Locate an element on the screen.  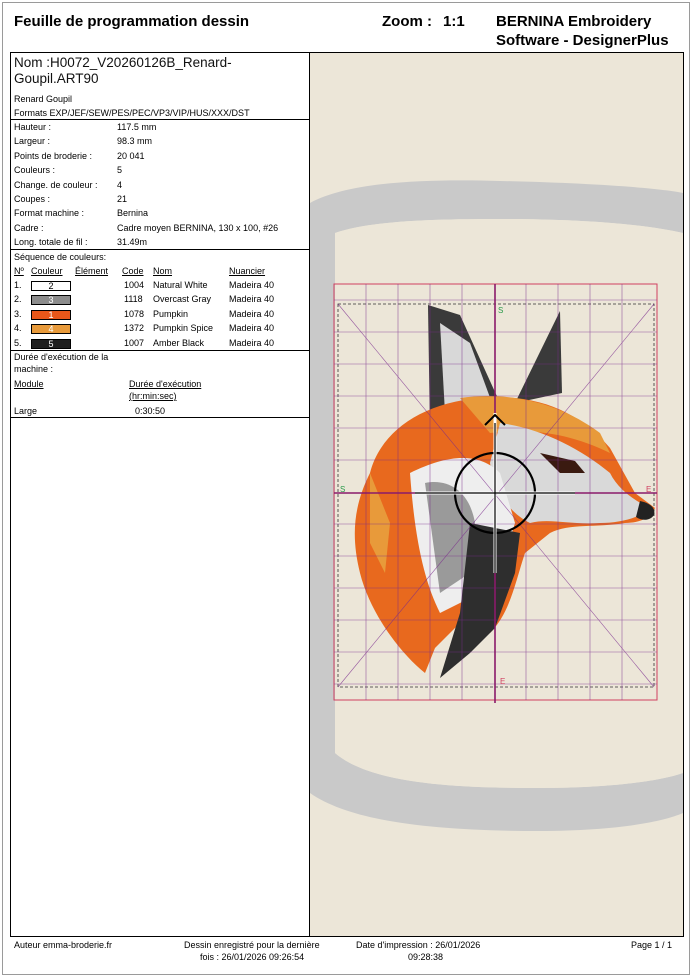
color-name: Overcast Gray is located at coordinates (182, 299).